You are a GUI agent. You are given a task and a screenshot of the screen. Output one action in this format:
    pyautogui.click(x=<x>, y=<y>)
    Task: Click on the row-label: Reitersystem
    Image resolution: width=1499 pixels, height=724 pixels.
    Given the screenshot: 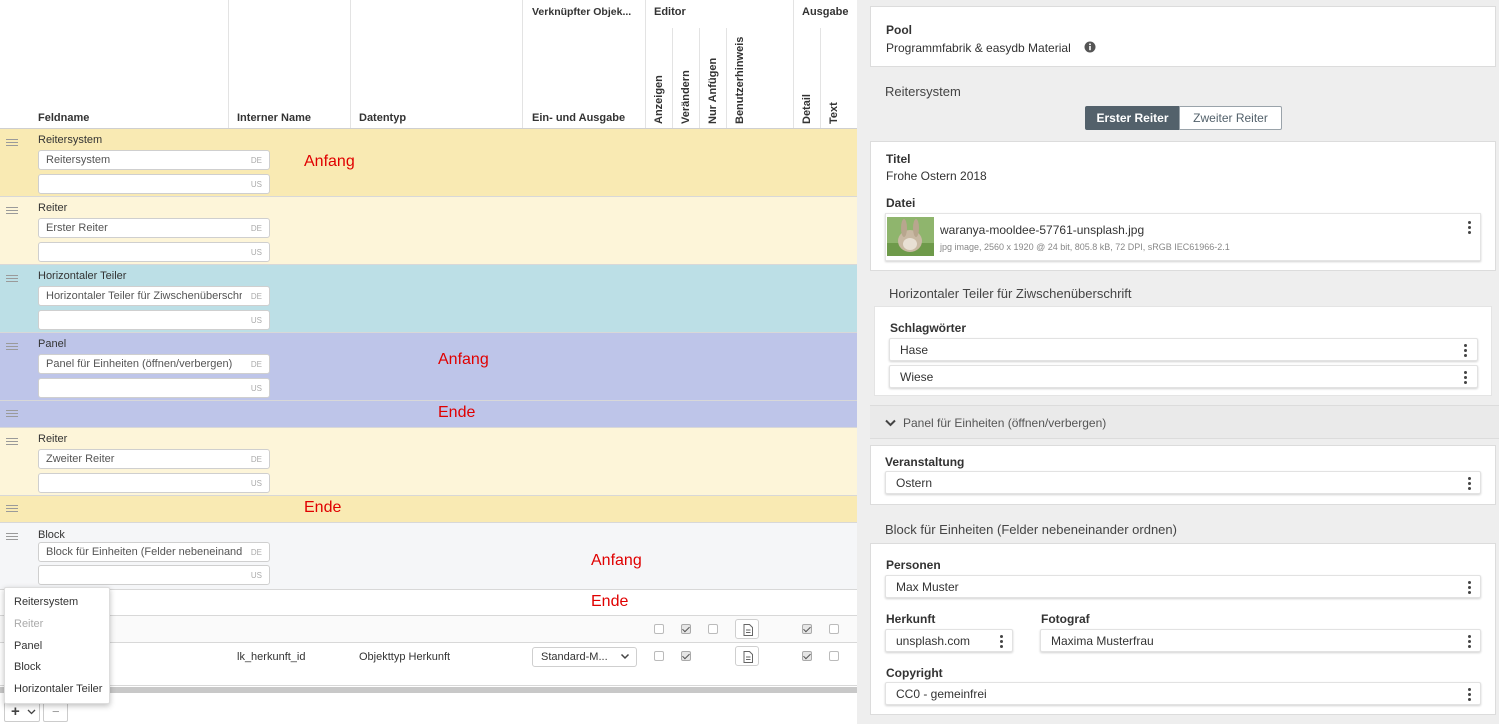 What is the action you would take?
    pyautogui.click(x=70, y=140)
    